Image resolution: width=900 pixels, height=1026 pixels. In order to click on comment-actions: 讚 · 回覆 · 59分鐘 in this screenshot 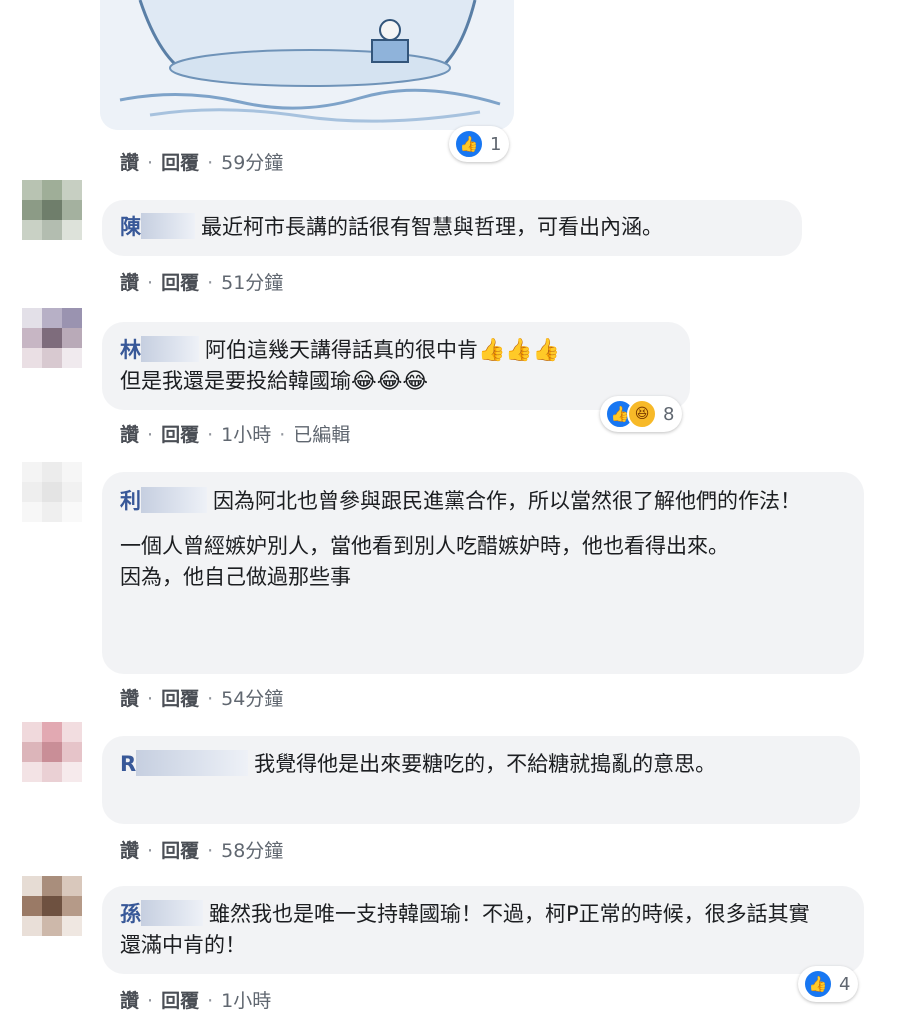, I will do `click(202, 163)`.